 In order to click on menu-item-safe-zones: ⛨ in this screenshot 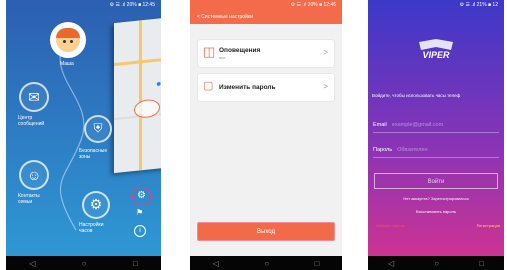, I will do `click(98, 129)`.